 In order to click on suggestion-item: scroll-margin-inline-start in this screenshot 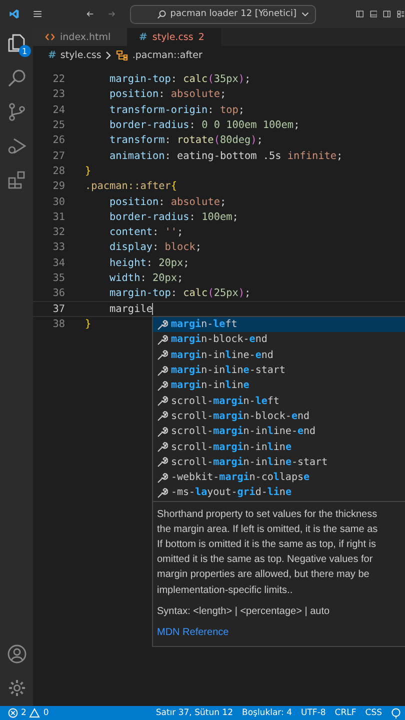, I will do `click(279, 462)`.